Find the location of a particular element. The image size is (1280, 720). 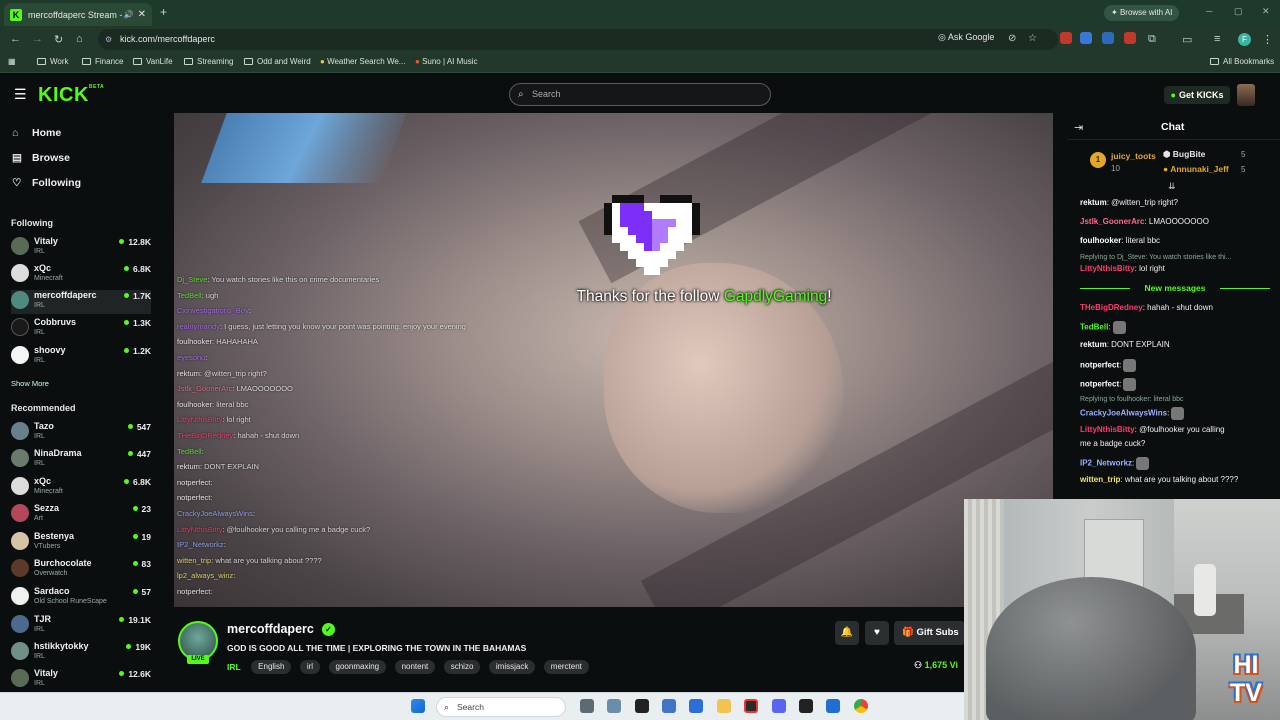

kick-logo: KICKBETA is located at coordinates (71, 95).